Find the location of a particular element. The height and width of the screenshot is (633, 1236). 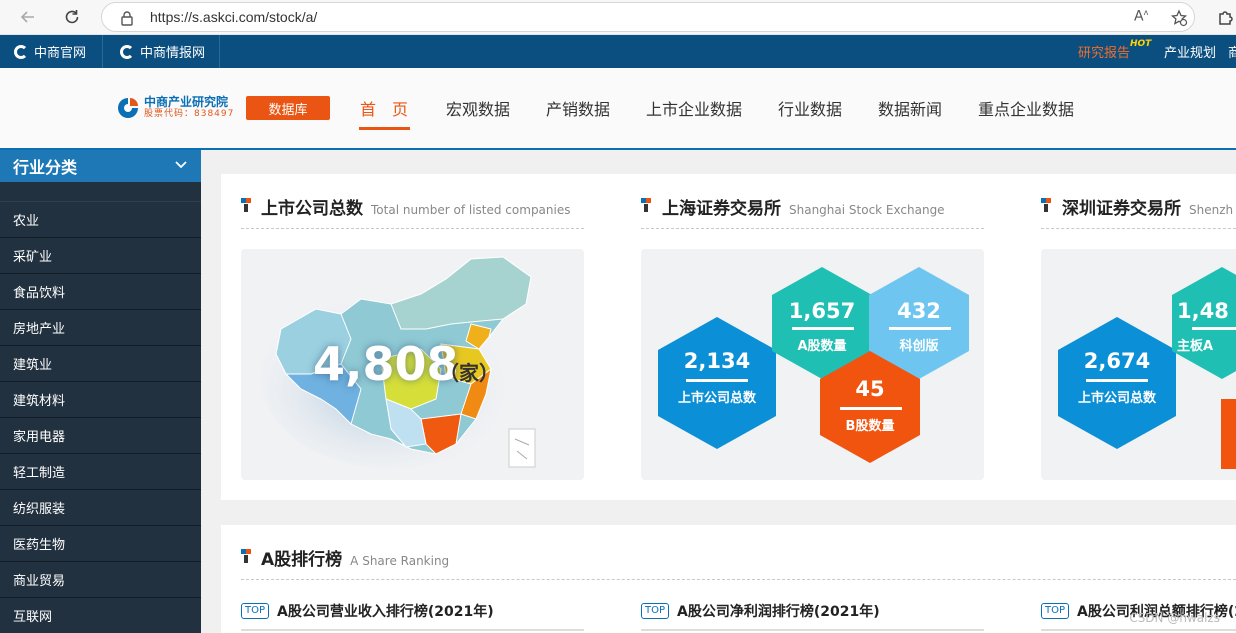

back-button is located at coordinates (28, 17).